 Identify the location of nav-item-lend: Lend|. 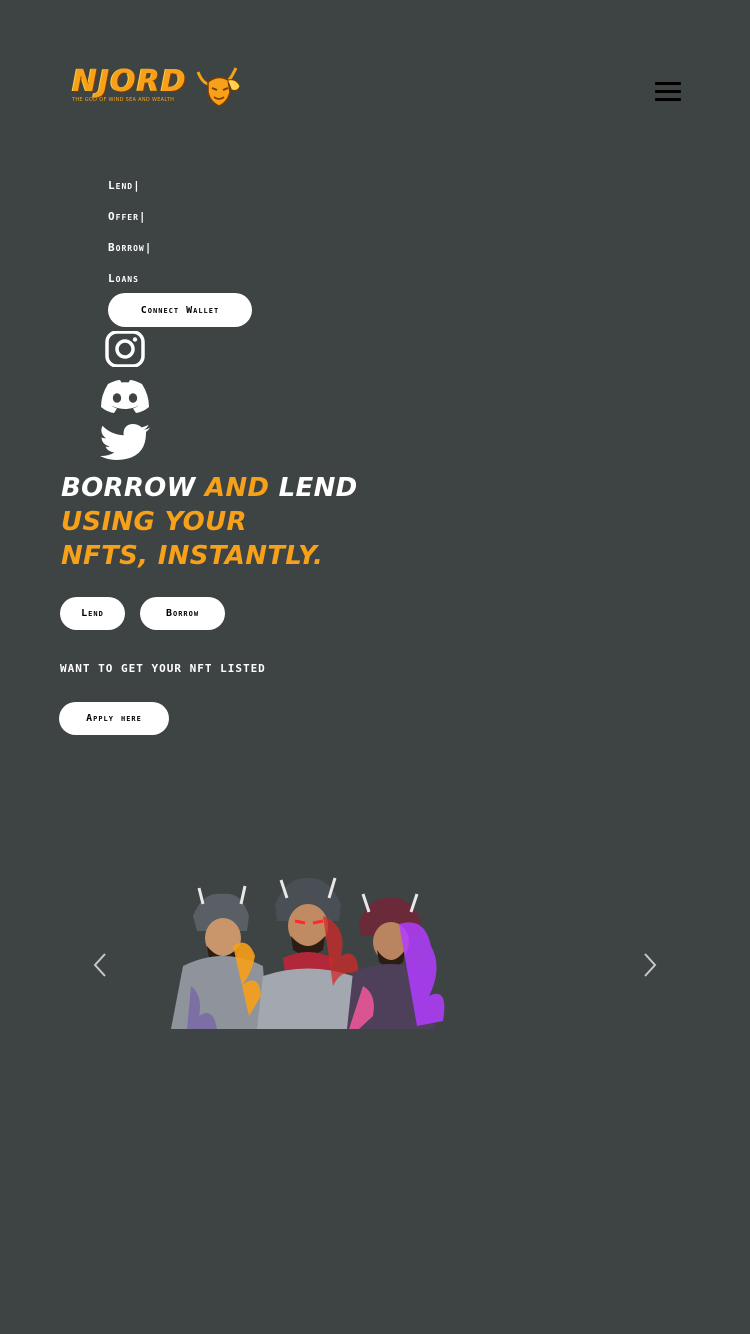
(130, 191).